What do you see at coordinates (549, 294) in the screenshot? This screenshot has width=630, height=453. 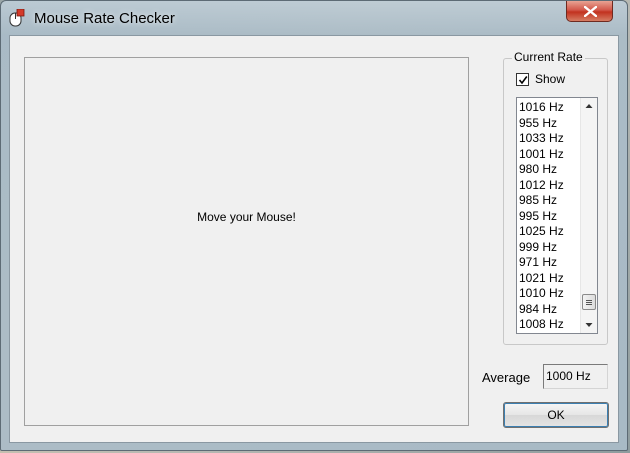 I see `rate-list-item: 1010 Hz` at bounding box center [549, 294].